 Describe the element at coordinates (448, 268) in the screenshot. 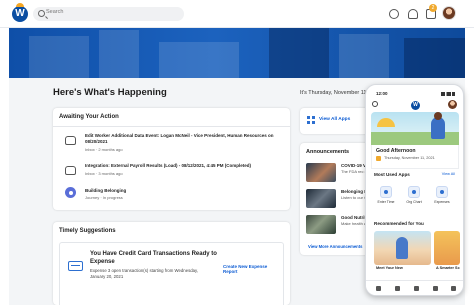

I see `recommended-card-label: A Smarter Sc` at that location.